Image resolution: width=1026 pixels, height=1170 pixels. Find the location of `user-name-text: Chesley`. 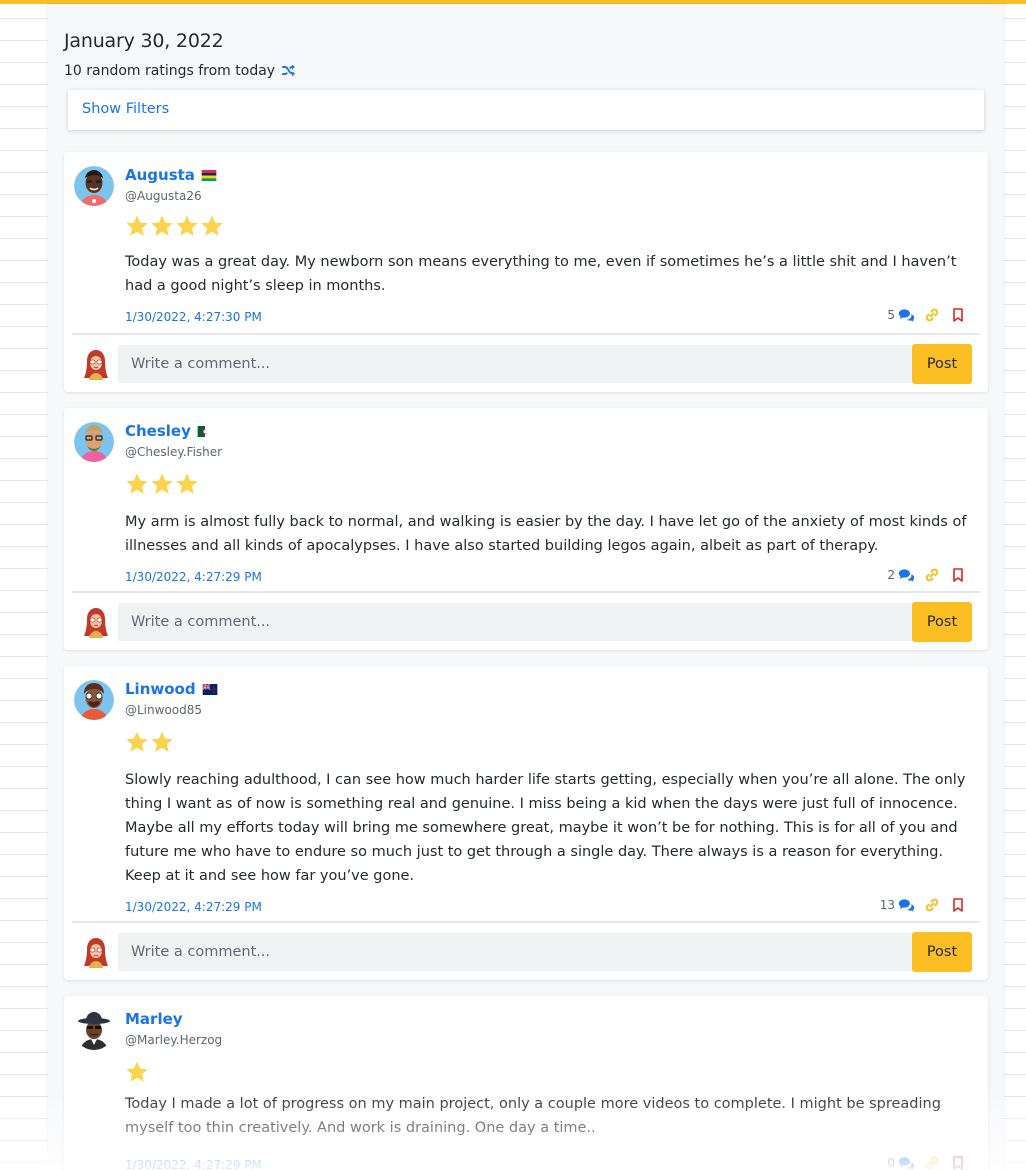

user-name-text: Chesley is located at coordinates (158, 431).